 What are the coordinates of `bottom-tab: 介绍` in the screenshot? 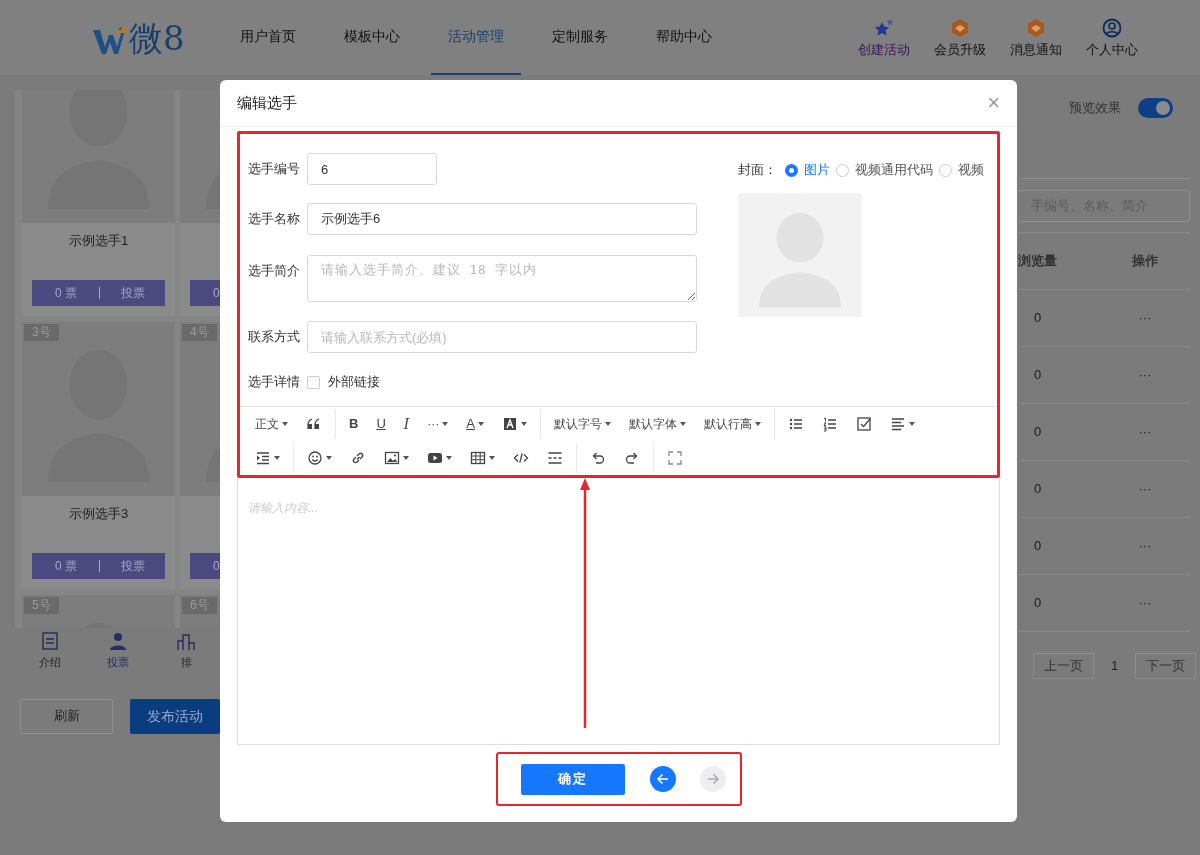 It's located at (50, 651).